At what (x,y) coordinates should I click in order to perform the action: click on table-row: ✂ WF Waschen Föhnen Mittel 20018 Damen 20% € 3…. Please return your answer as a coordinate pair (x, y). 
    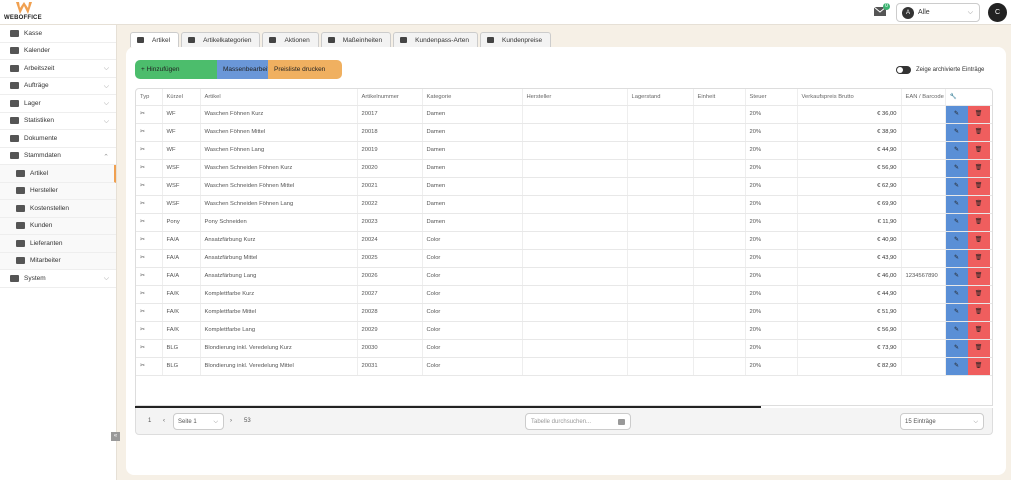
    Looking at the image, I should click on (564, 132).